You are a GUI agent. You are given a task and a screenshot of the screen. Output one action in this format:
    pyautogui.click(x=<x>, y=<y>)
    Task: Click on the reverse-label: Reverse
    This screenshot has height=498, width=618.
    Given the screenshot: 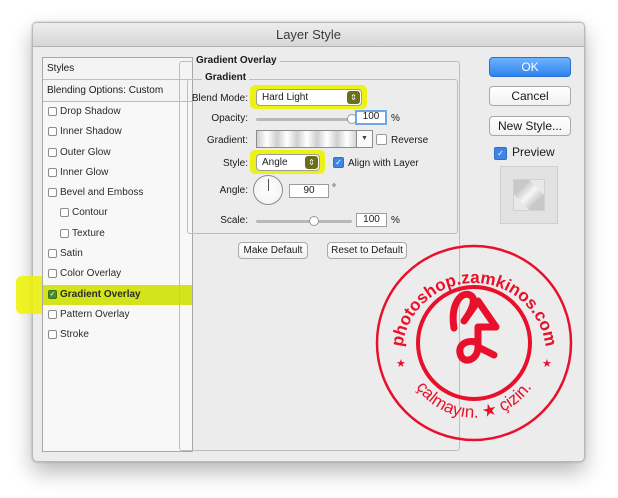 What is the action you would take?
    pyautogui.click(x=410, y=140)
    